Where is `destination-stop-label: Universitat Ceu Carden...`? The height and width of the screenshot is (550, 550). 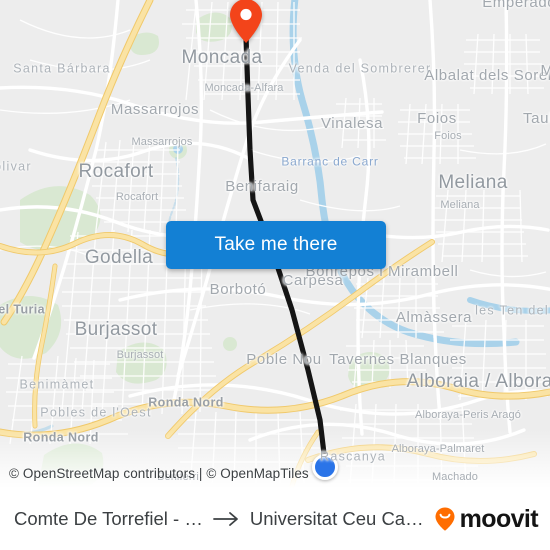
destination-stop-label: Universitat Ceu Carden... is located at coordinates (336, 518).